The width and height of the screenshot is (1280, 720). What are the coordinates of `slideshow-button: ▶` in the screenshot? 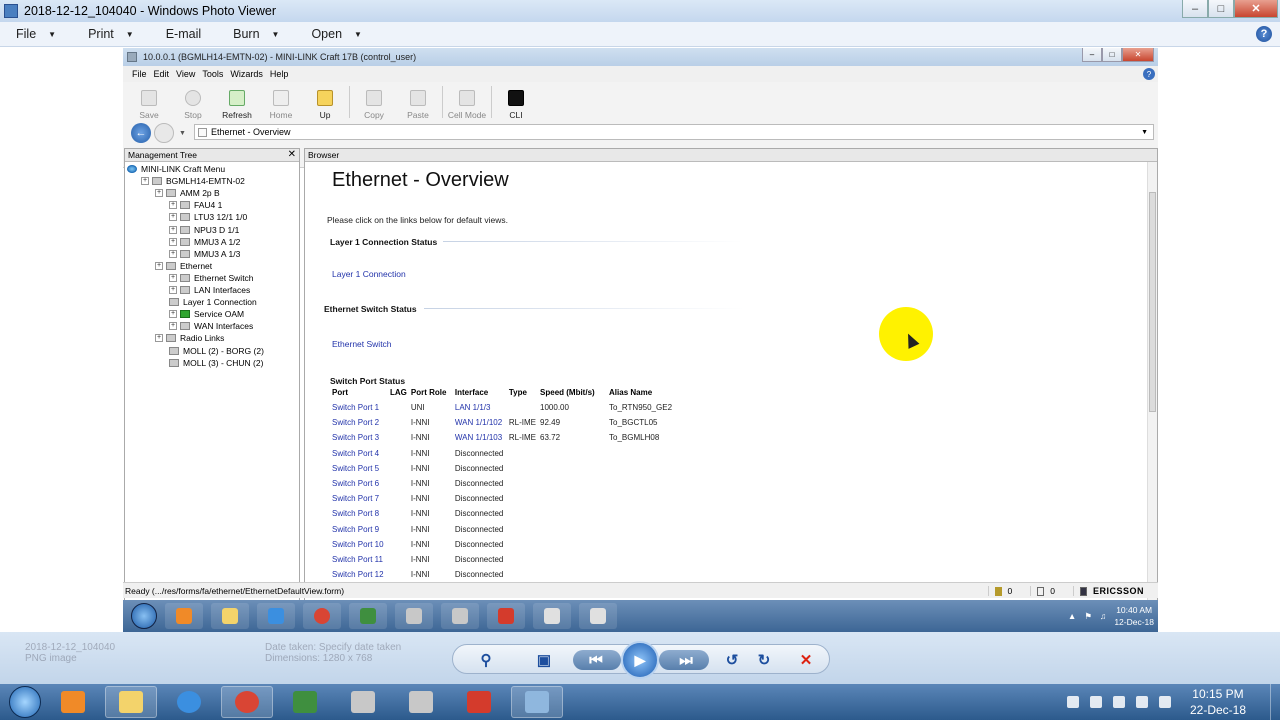 It's located at (640, 660).